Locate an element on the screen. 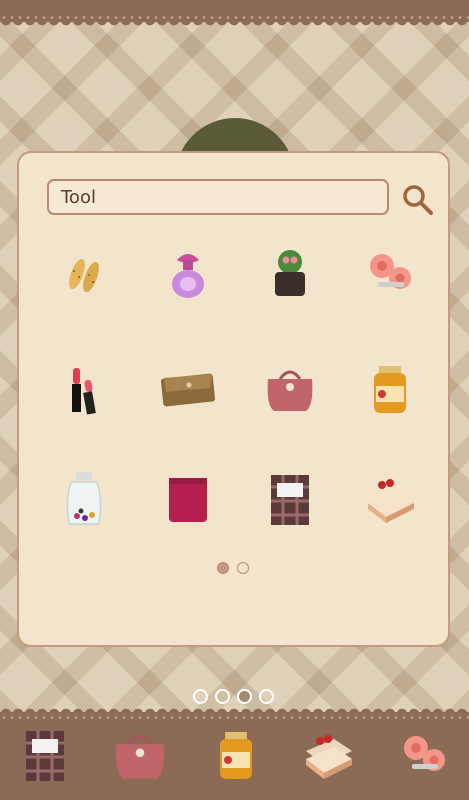  red-sweater-icon is located at coordinates (188, 500).